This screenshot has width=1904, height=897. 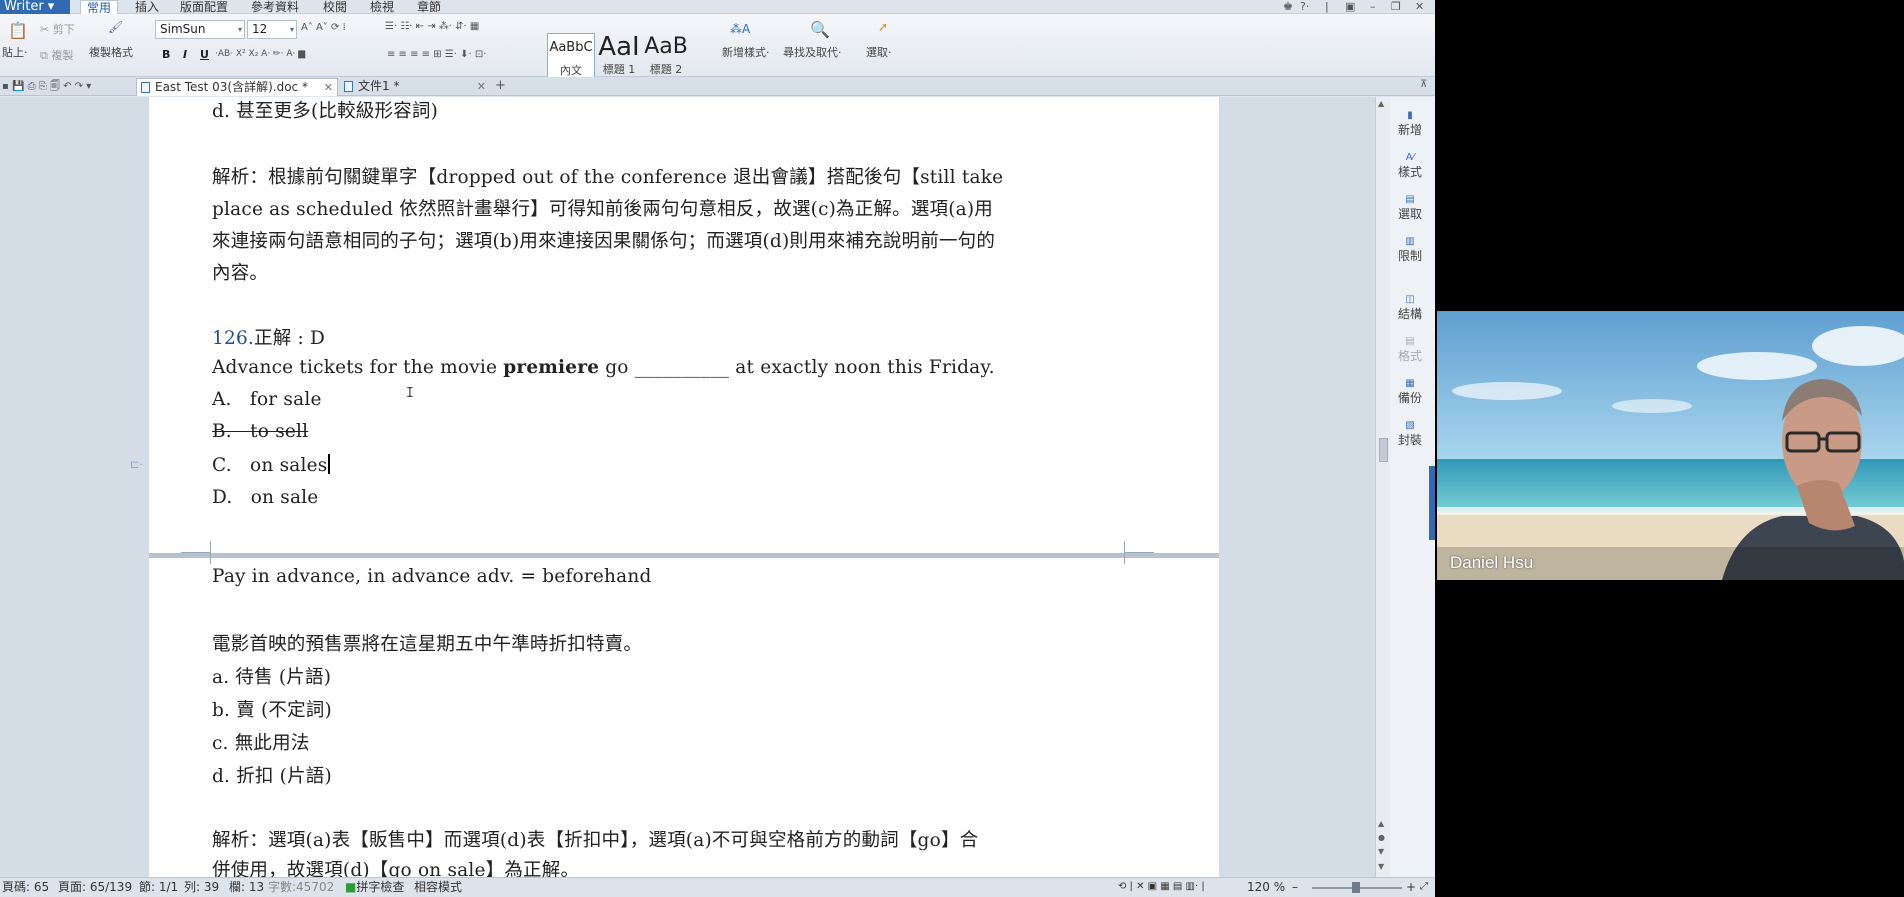 What do you see at coordinates (382, 7) in the screenshot?
I see `menu-view: 檢視` at bounding box center [382, 7].